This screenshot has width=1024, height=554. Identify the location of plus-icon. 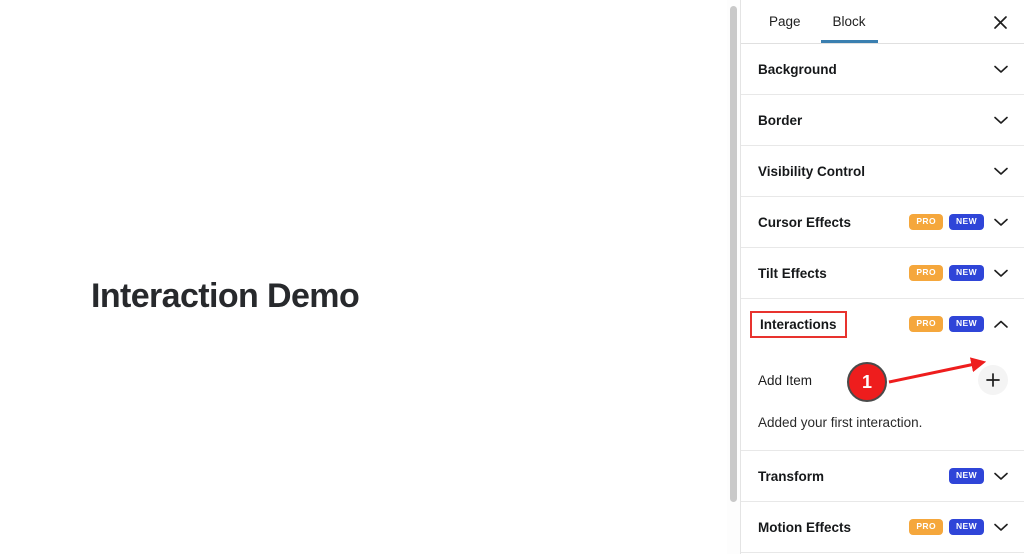
(993, 380).